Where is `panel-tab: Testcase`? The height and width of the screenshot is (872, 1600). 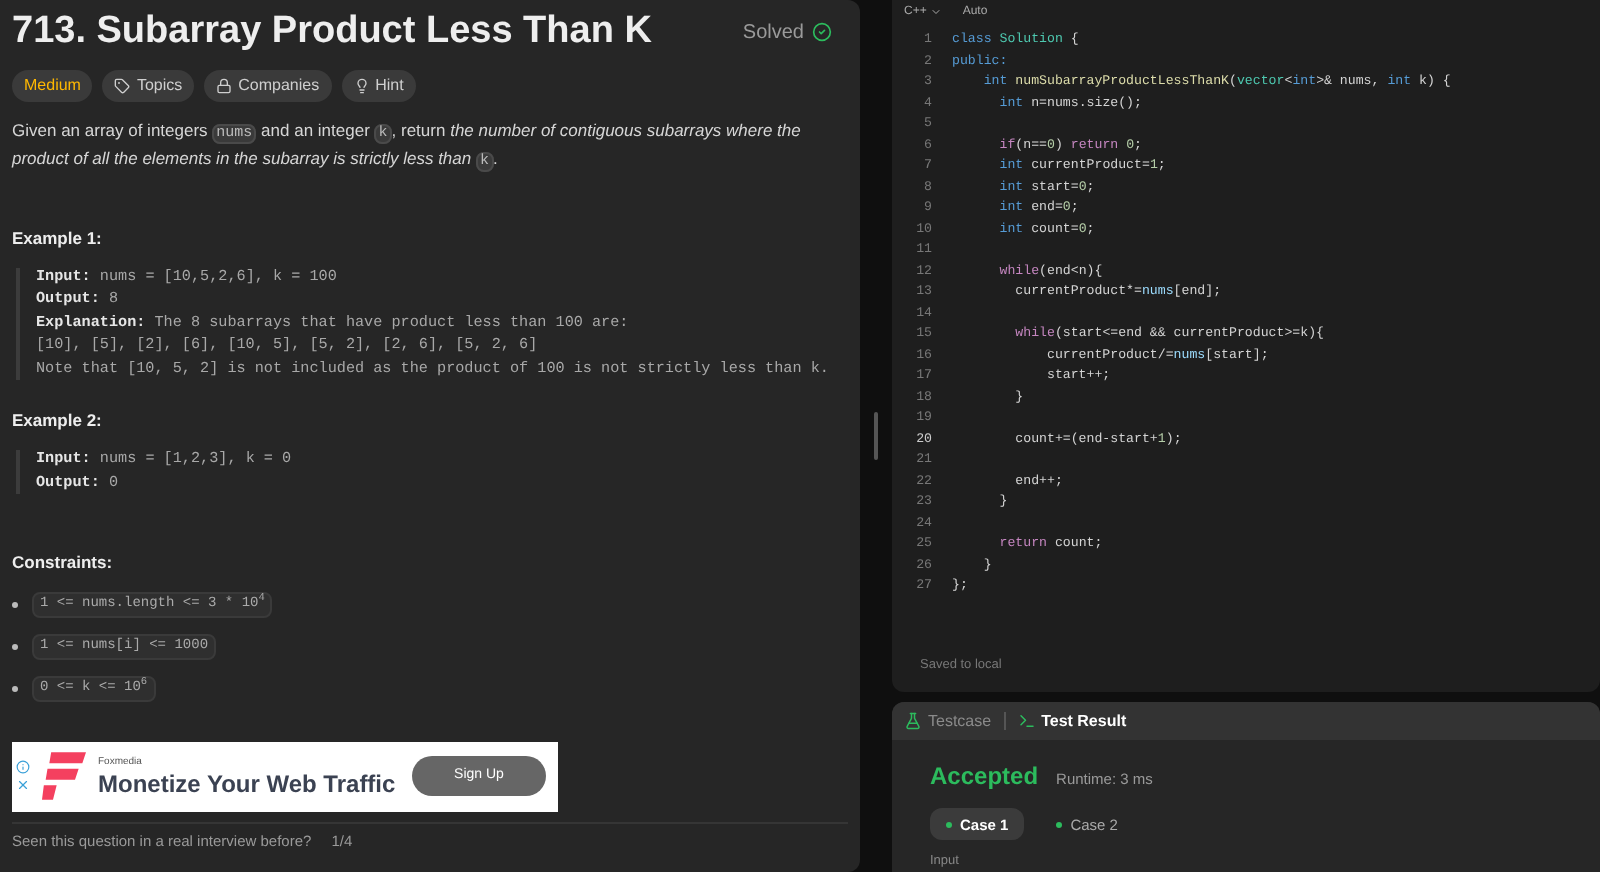
panel-tab: Testcase is located at coordinates (948, 721).